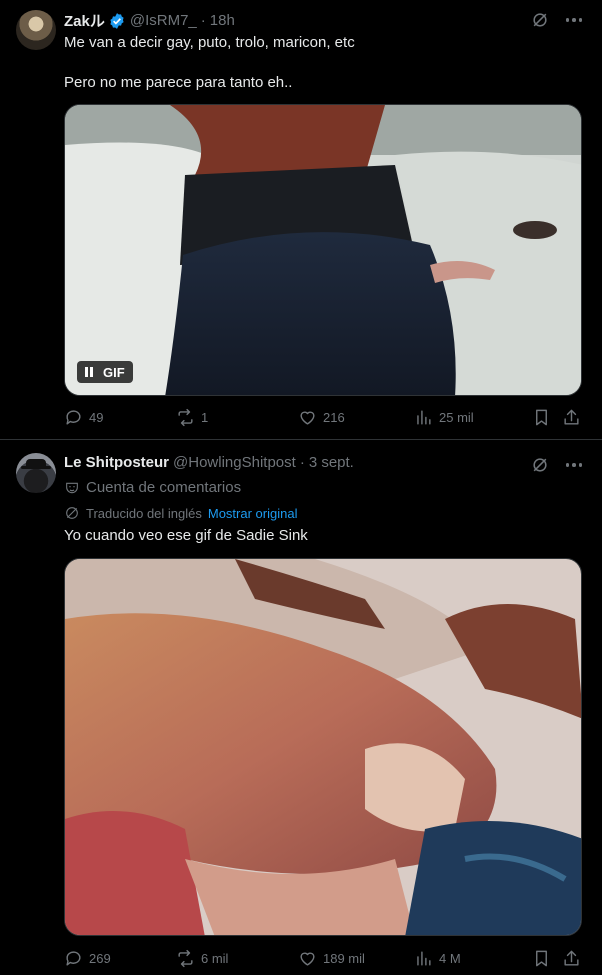  What do you see at coordinates (72, 487) in the screenshot?
I see `parody-mask-icon` at bounding box center [72, 487].